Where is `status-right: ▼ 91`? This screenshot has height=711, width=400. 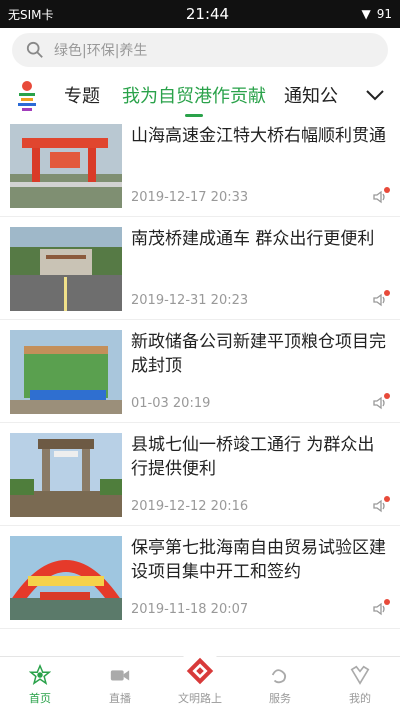
status-right: ▼ 91 is located at coordinates (376, 14).